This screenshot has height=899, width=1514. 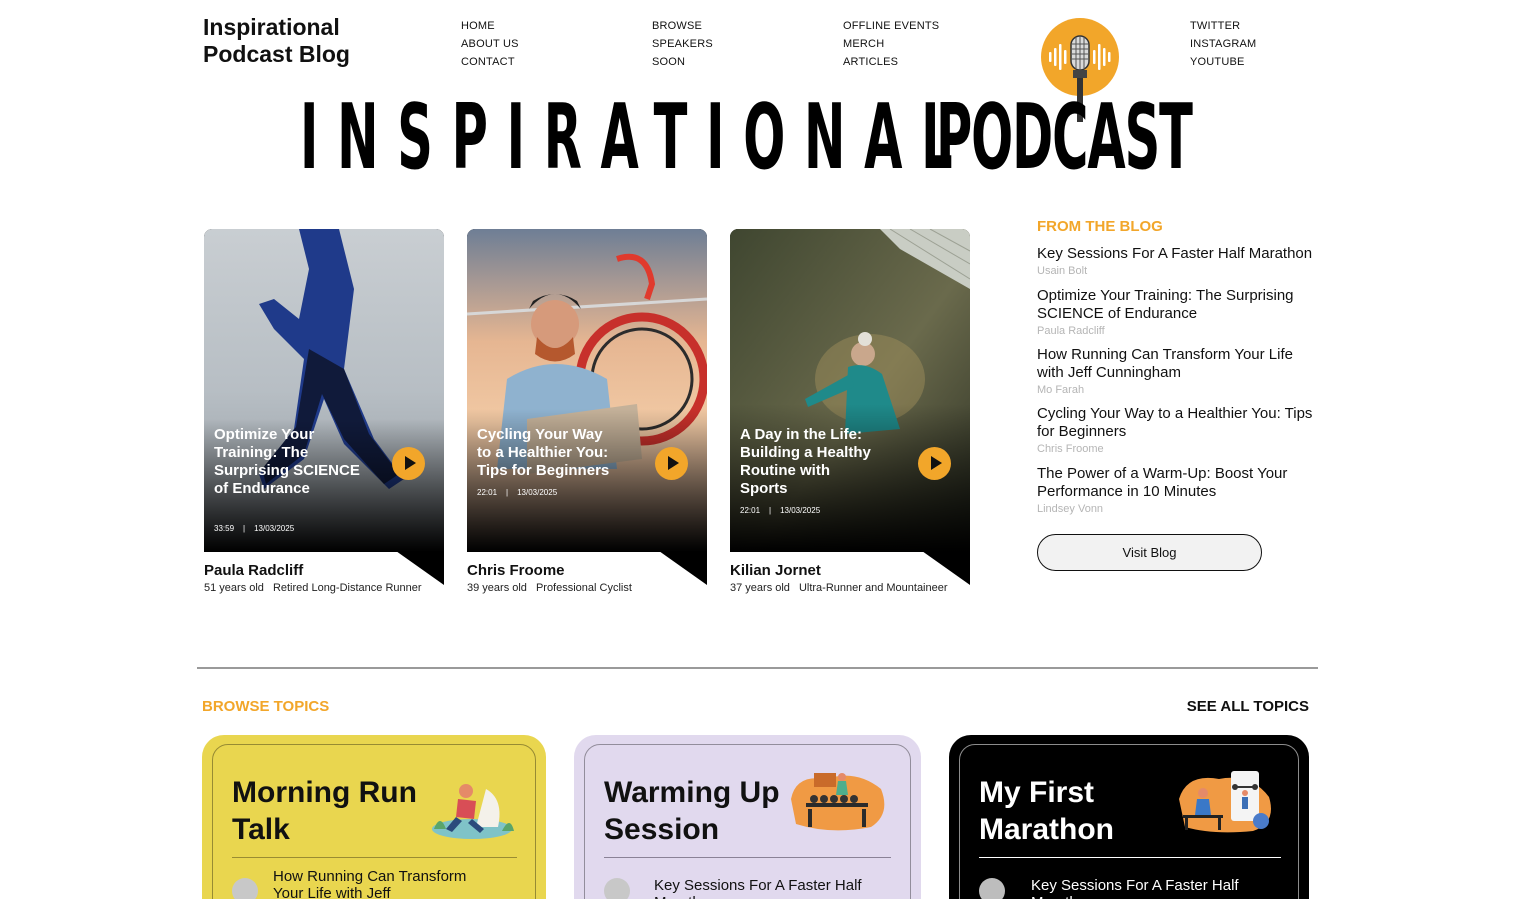 I want to click on hero-wordmark: INSPIRATIONAL PODCAST, so click(x=756, y=138).